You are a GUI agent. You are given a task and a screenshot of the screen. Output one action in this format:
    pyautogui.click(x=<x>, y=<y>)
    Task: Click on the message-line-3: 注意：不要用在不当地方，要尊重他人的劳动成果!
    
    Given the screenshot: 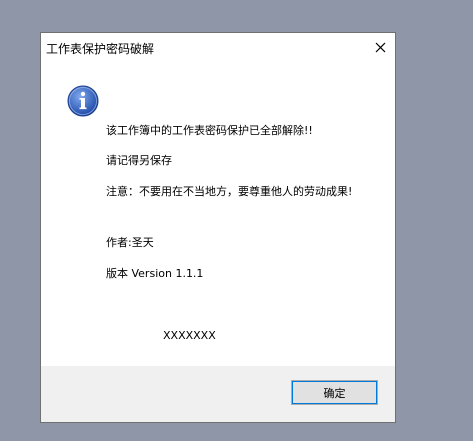 What is the action you would take?
    pyautogui.click(x=229, y=191)
    